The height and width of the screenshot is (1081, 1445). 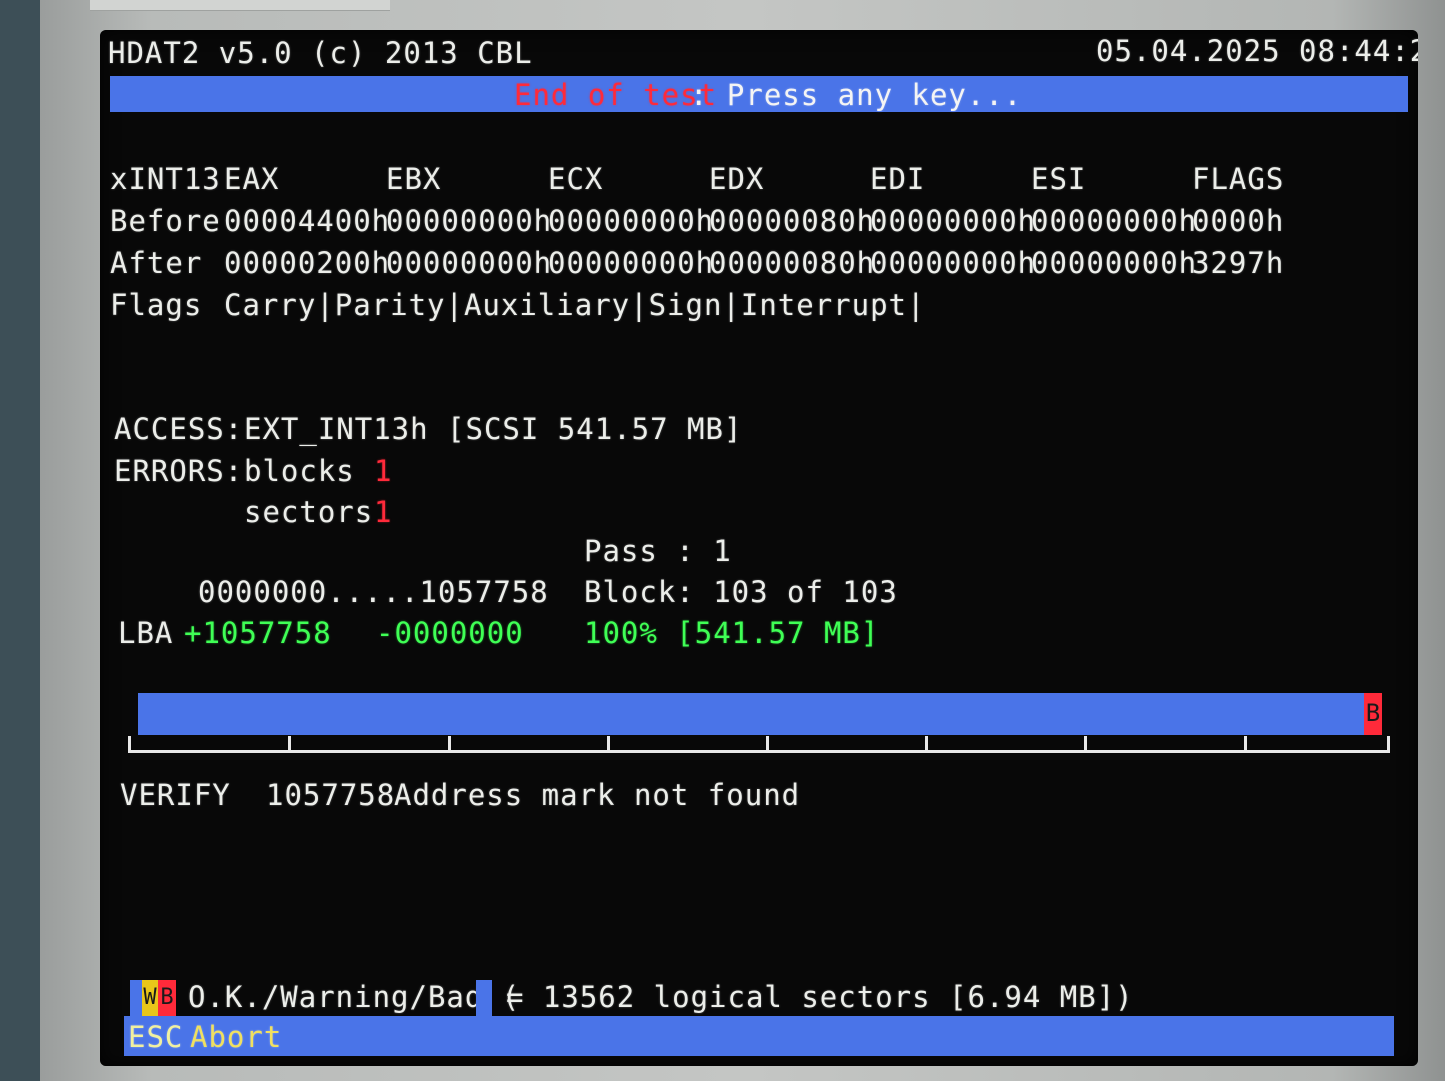 I want to click on bad-block-marker: B, so click(x=1373, y=714).